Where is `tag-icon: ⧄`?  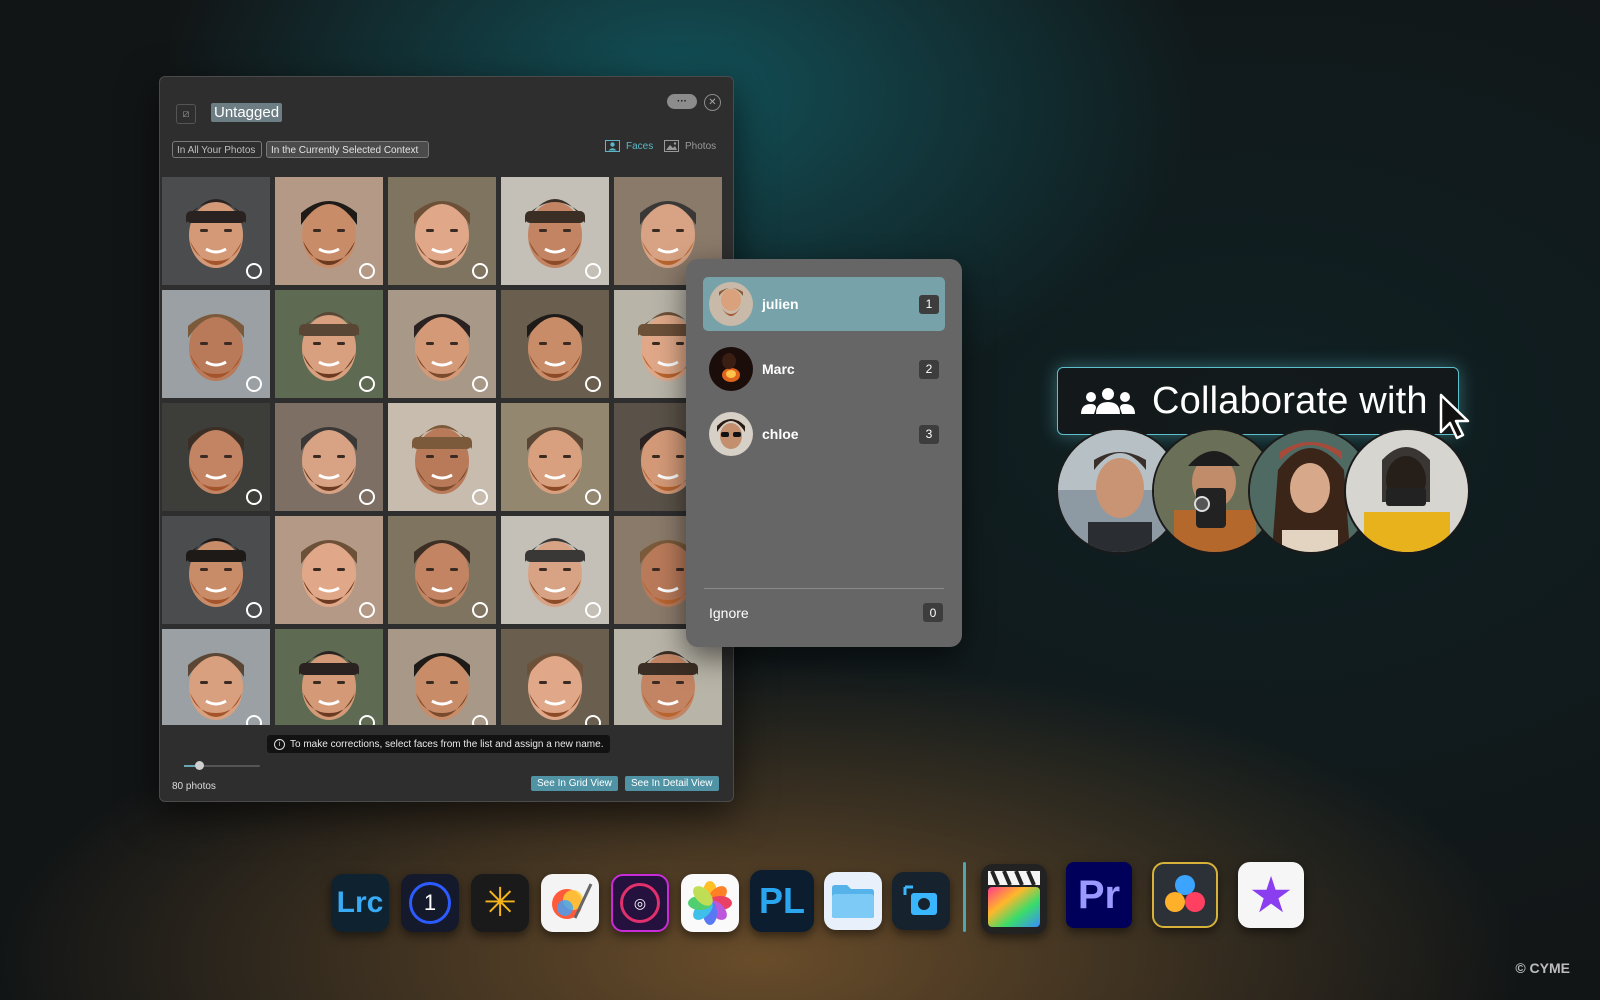 tag-icon: ⧄ is located at coordinates (186, 114).